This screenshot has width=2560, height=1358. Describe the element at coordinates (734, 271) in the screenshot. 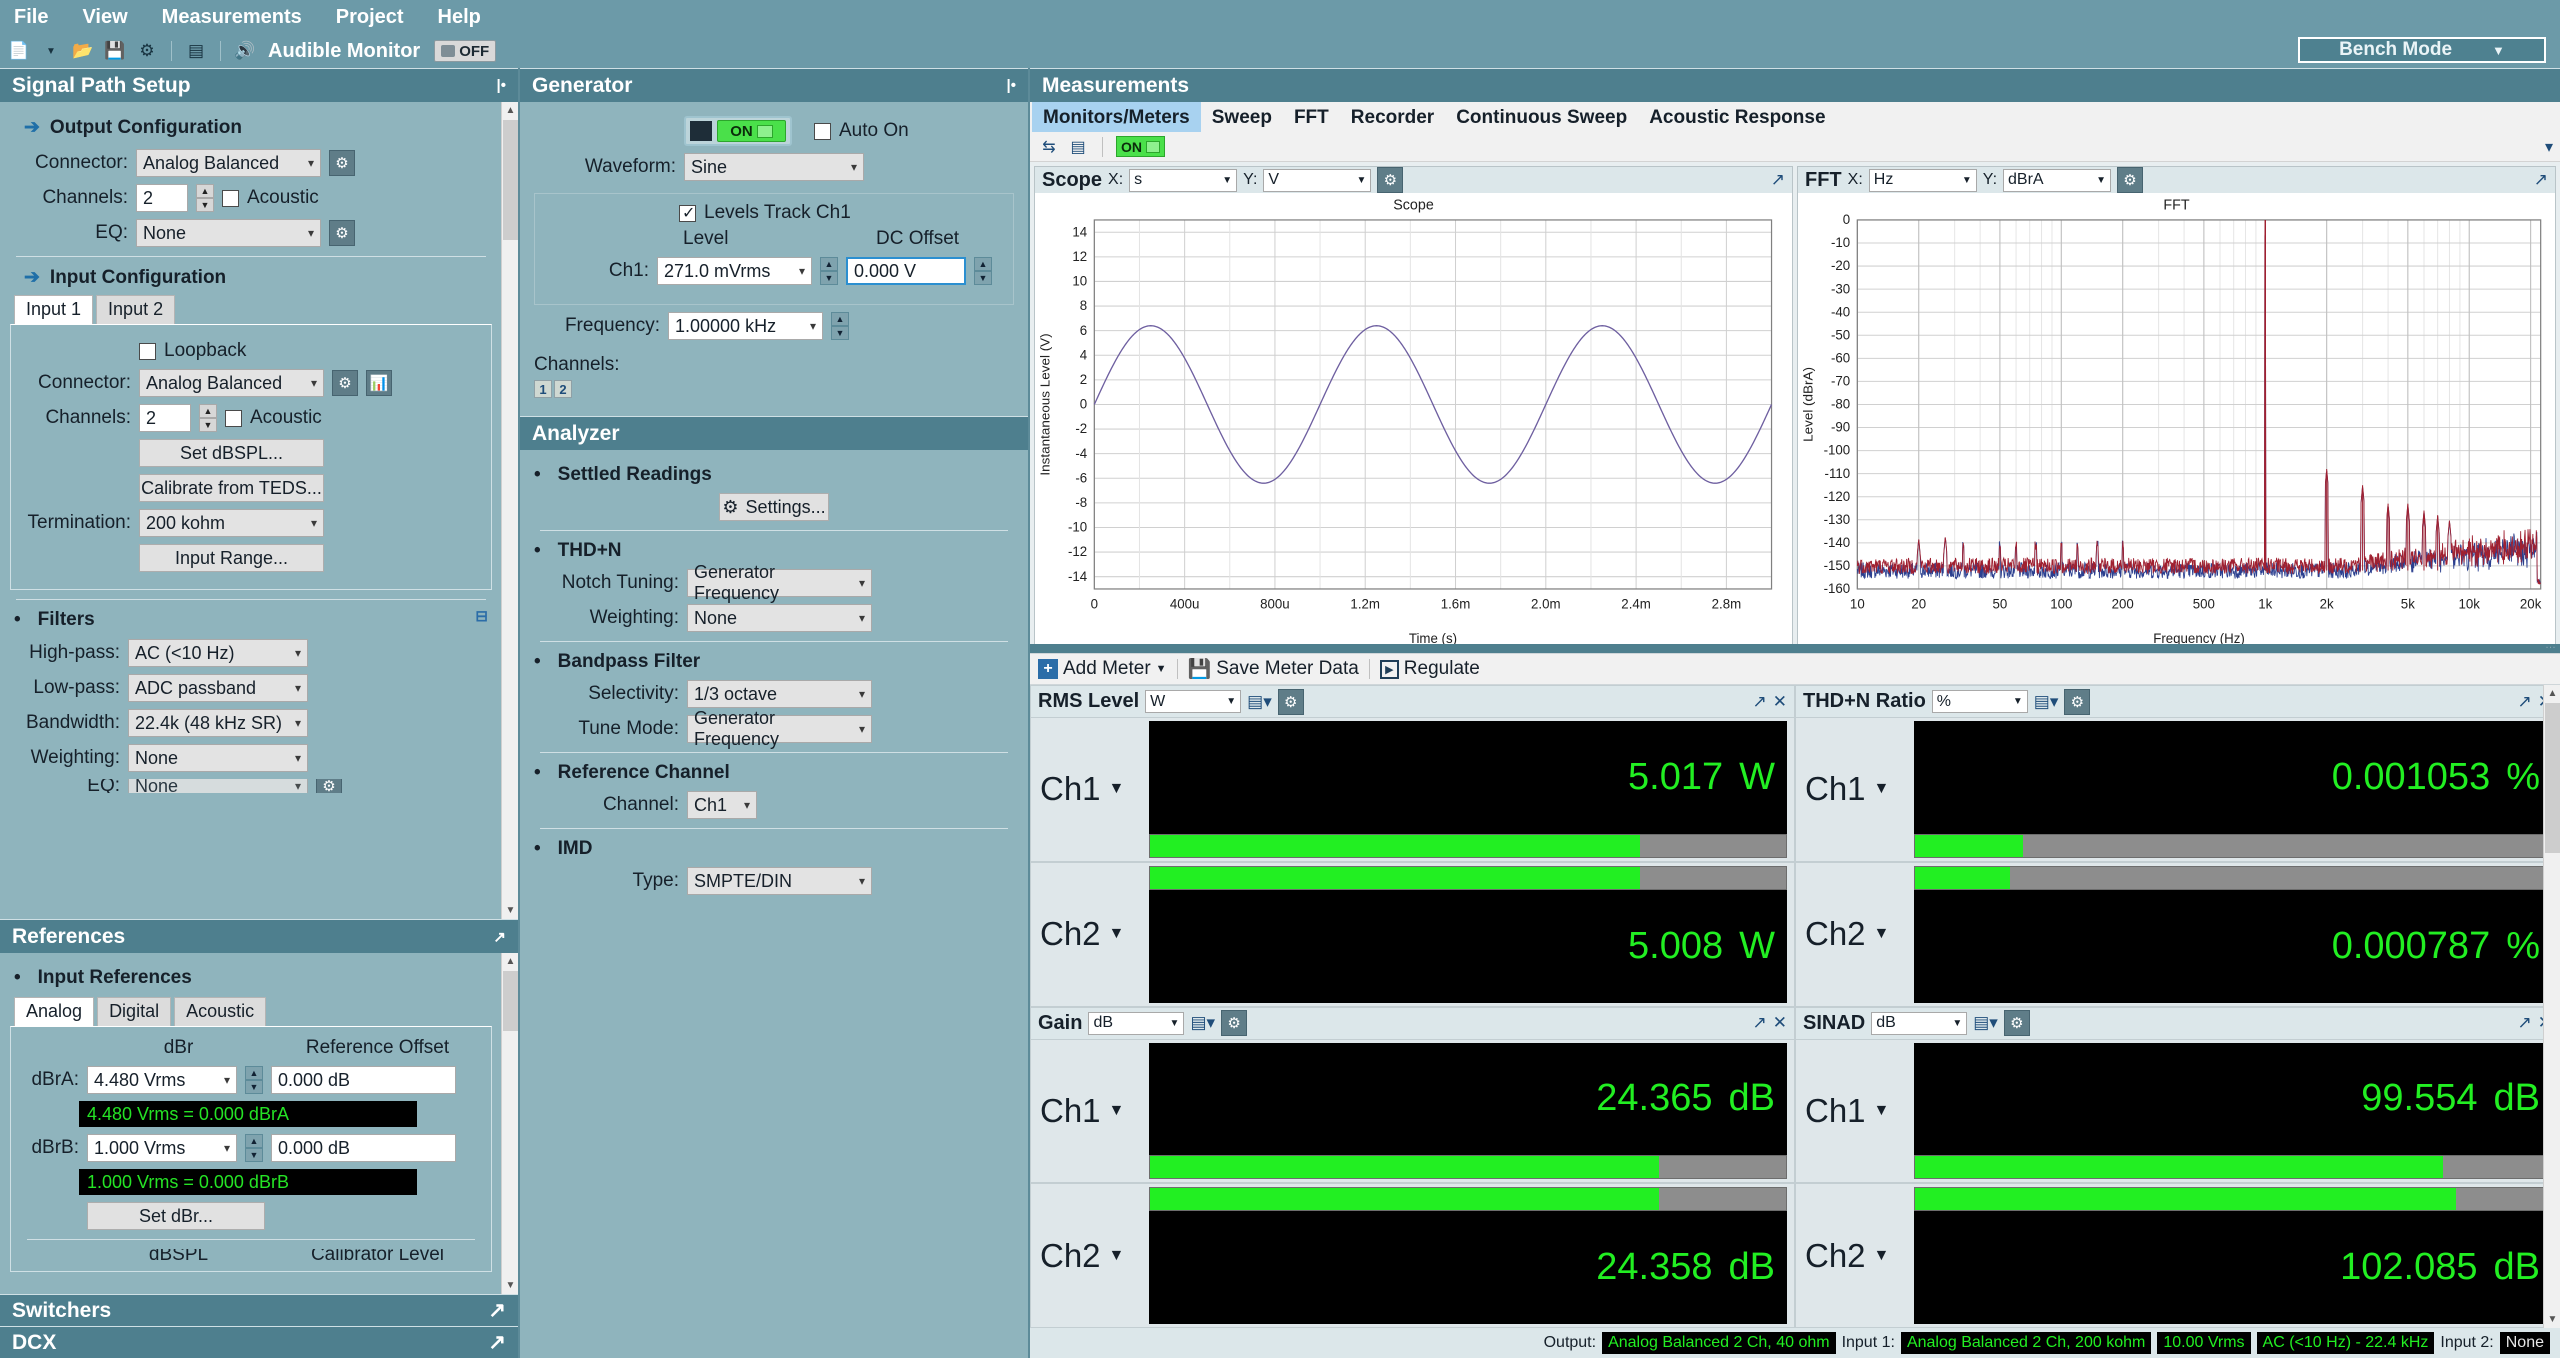

I see `ch1-level-input: 271.0 mVrms ▾` at that location.